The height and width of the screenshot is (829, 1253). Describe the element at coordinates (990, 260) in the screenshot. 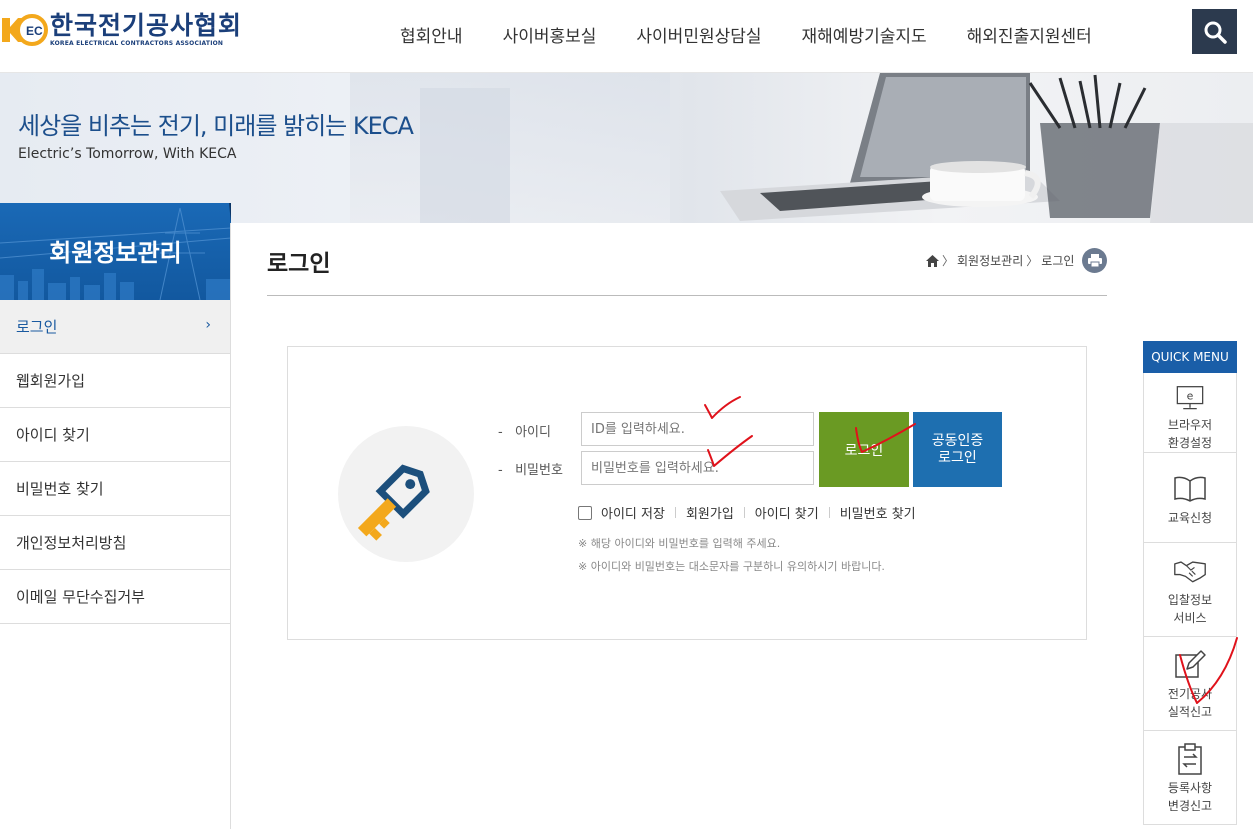

I see `breadcrumb-section: 회원정보관리` at that location.